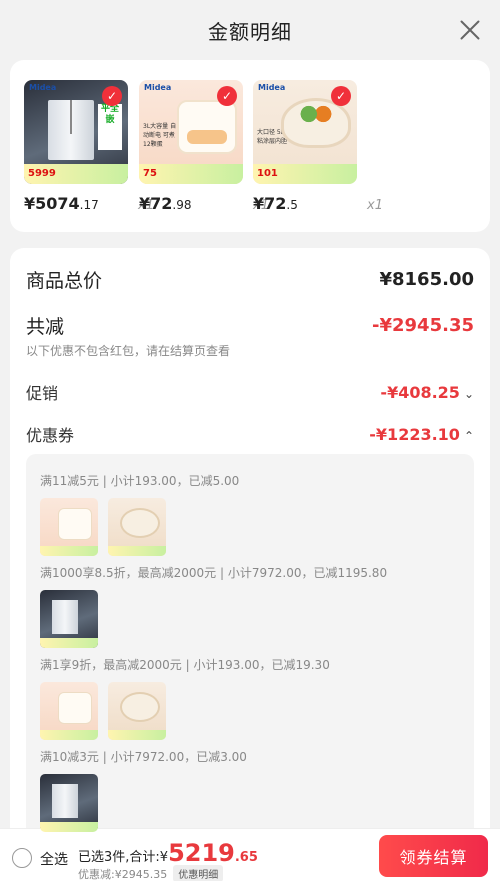  I want to click on chevron-up-icon: ⌃, so click(468, 435).